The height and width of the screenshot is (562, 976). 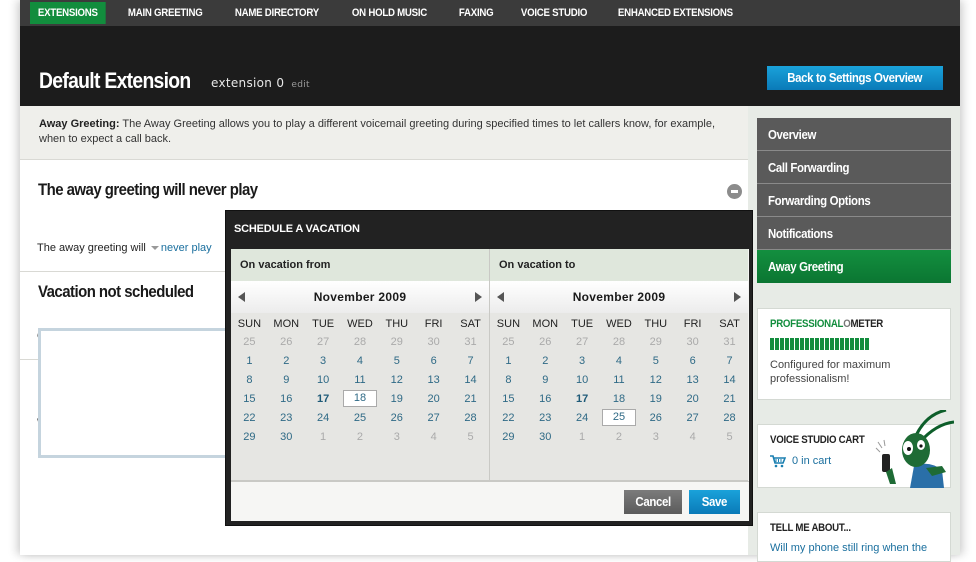 What do you see at coordinates (854, 200) in the screenshot?
I see `sidebar-item-forwarding-options: Forwarding Options` at bounding box center [854, 200].